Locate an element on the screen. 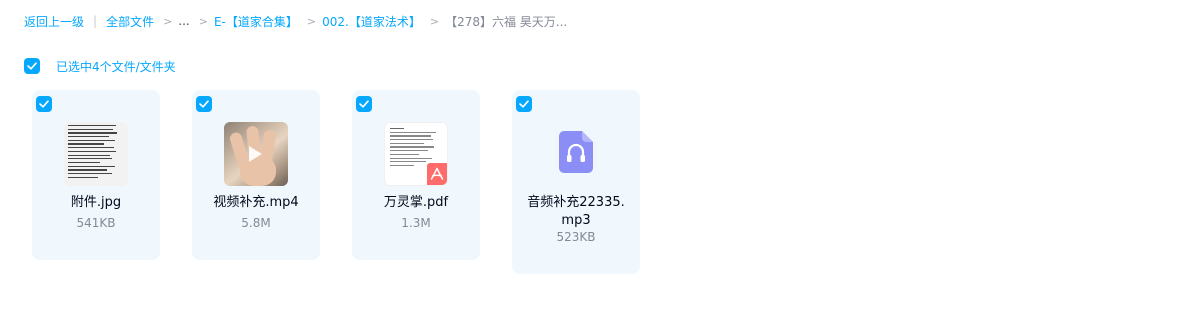 The image size is (1191, 332). file-name: 附件.jpg is located at coordinates (96, 202).